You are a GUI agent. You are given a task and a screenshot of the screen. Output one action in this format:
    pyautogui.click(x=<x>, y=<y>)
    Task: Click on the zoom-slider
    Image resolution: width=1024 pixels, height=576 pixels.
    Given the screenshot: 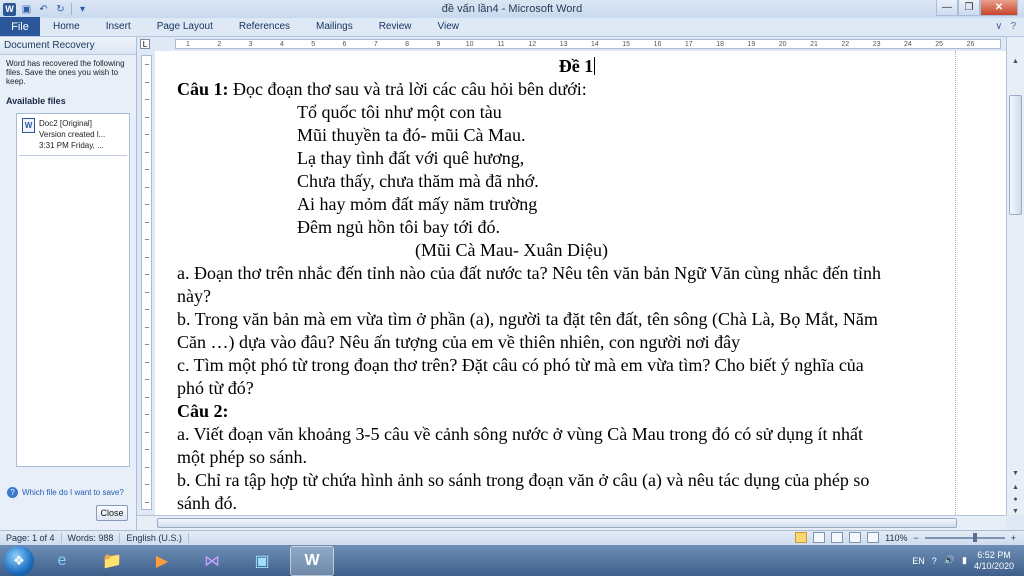 What is the action you would take?
    pyautogui.click(x=964, y=537)
    